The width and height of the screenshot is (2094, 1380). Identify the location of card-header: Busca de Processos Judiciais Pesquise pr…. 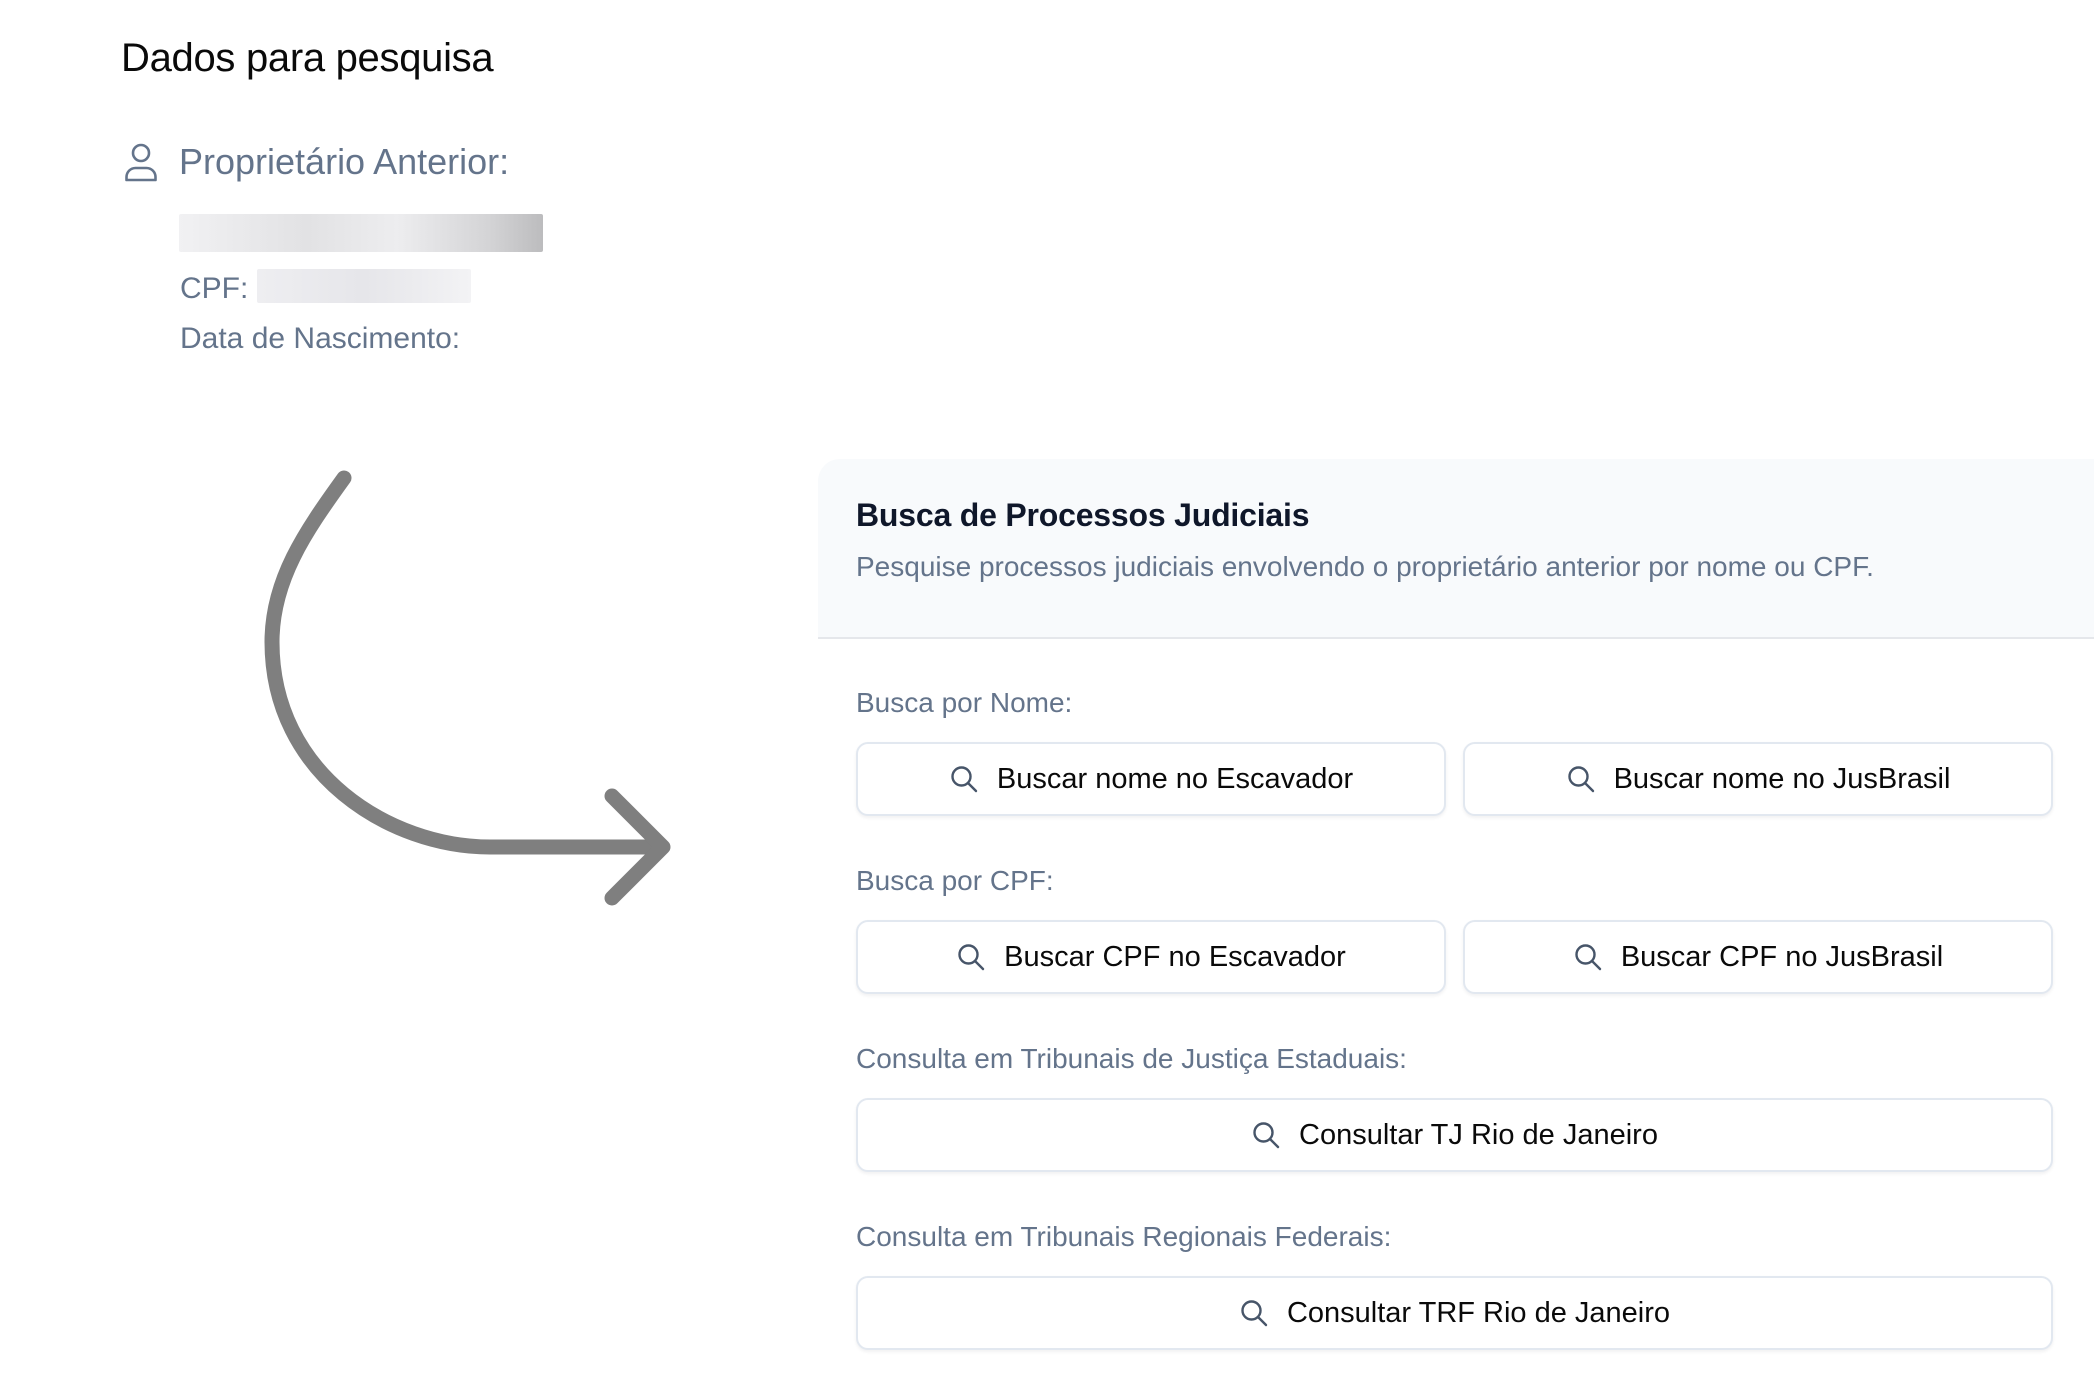
(1456, 549).